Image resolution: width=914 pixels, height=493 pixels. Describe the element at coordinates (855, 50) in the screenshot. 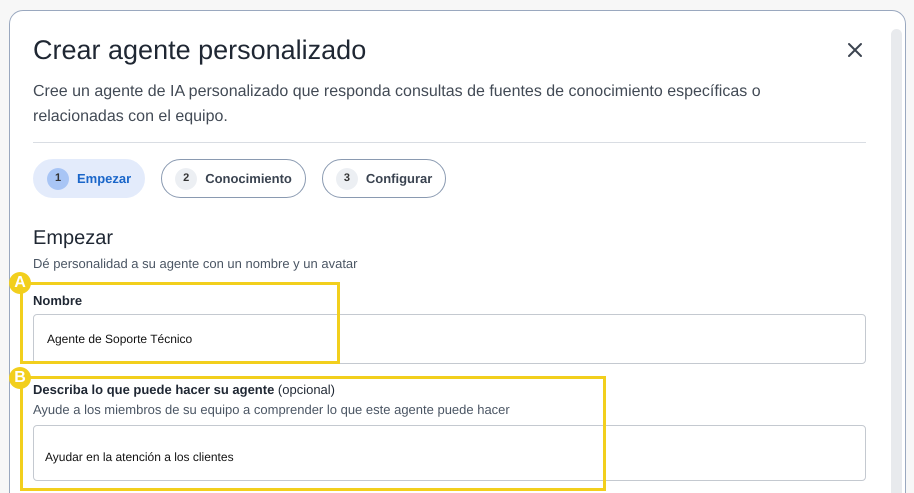

I see `close-icon` at that location.